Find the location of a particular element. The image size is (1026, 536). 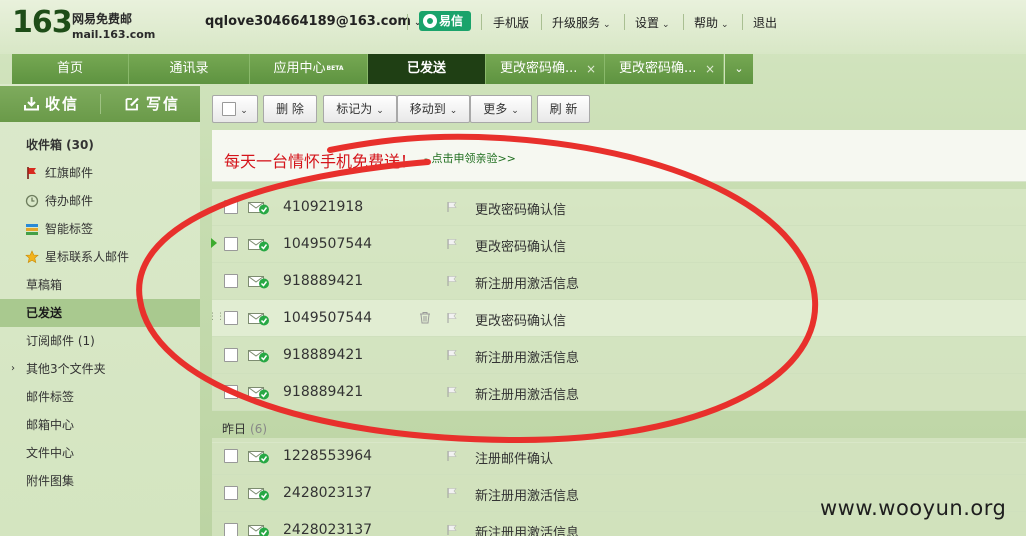

sidebar-item-starred-contacts: 星标联系人邮件 is located at coordinates (100, 257).